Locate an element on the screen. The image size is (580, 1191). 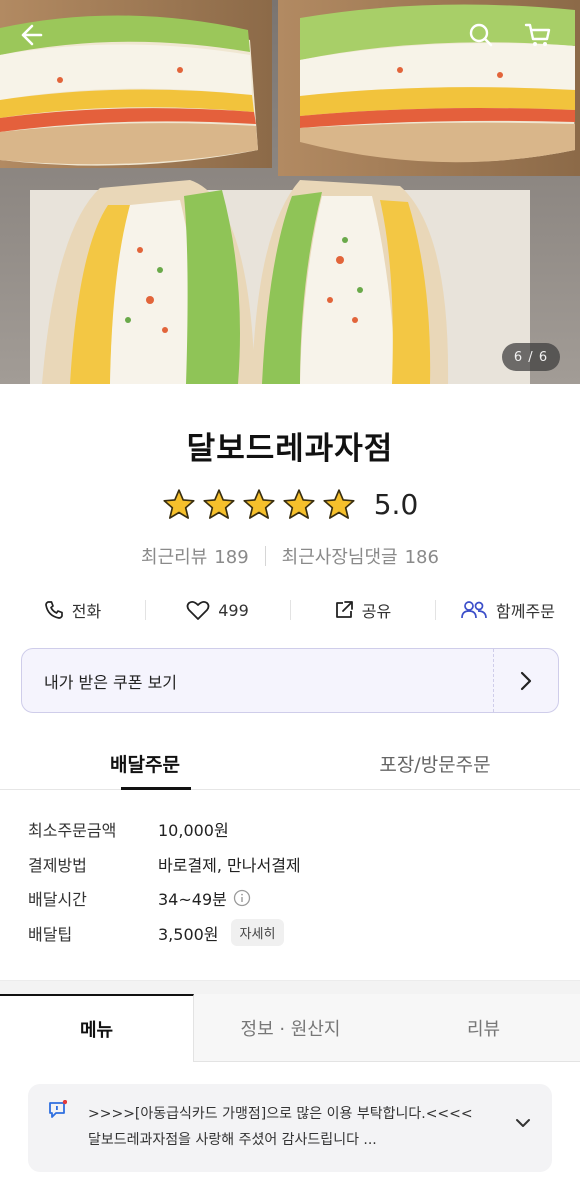
chevron-down-icon is located at coordinates (523, 1123).